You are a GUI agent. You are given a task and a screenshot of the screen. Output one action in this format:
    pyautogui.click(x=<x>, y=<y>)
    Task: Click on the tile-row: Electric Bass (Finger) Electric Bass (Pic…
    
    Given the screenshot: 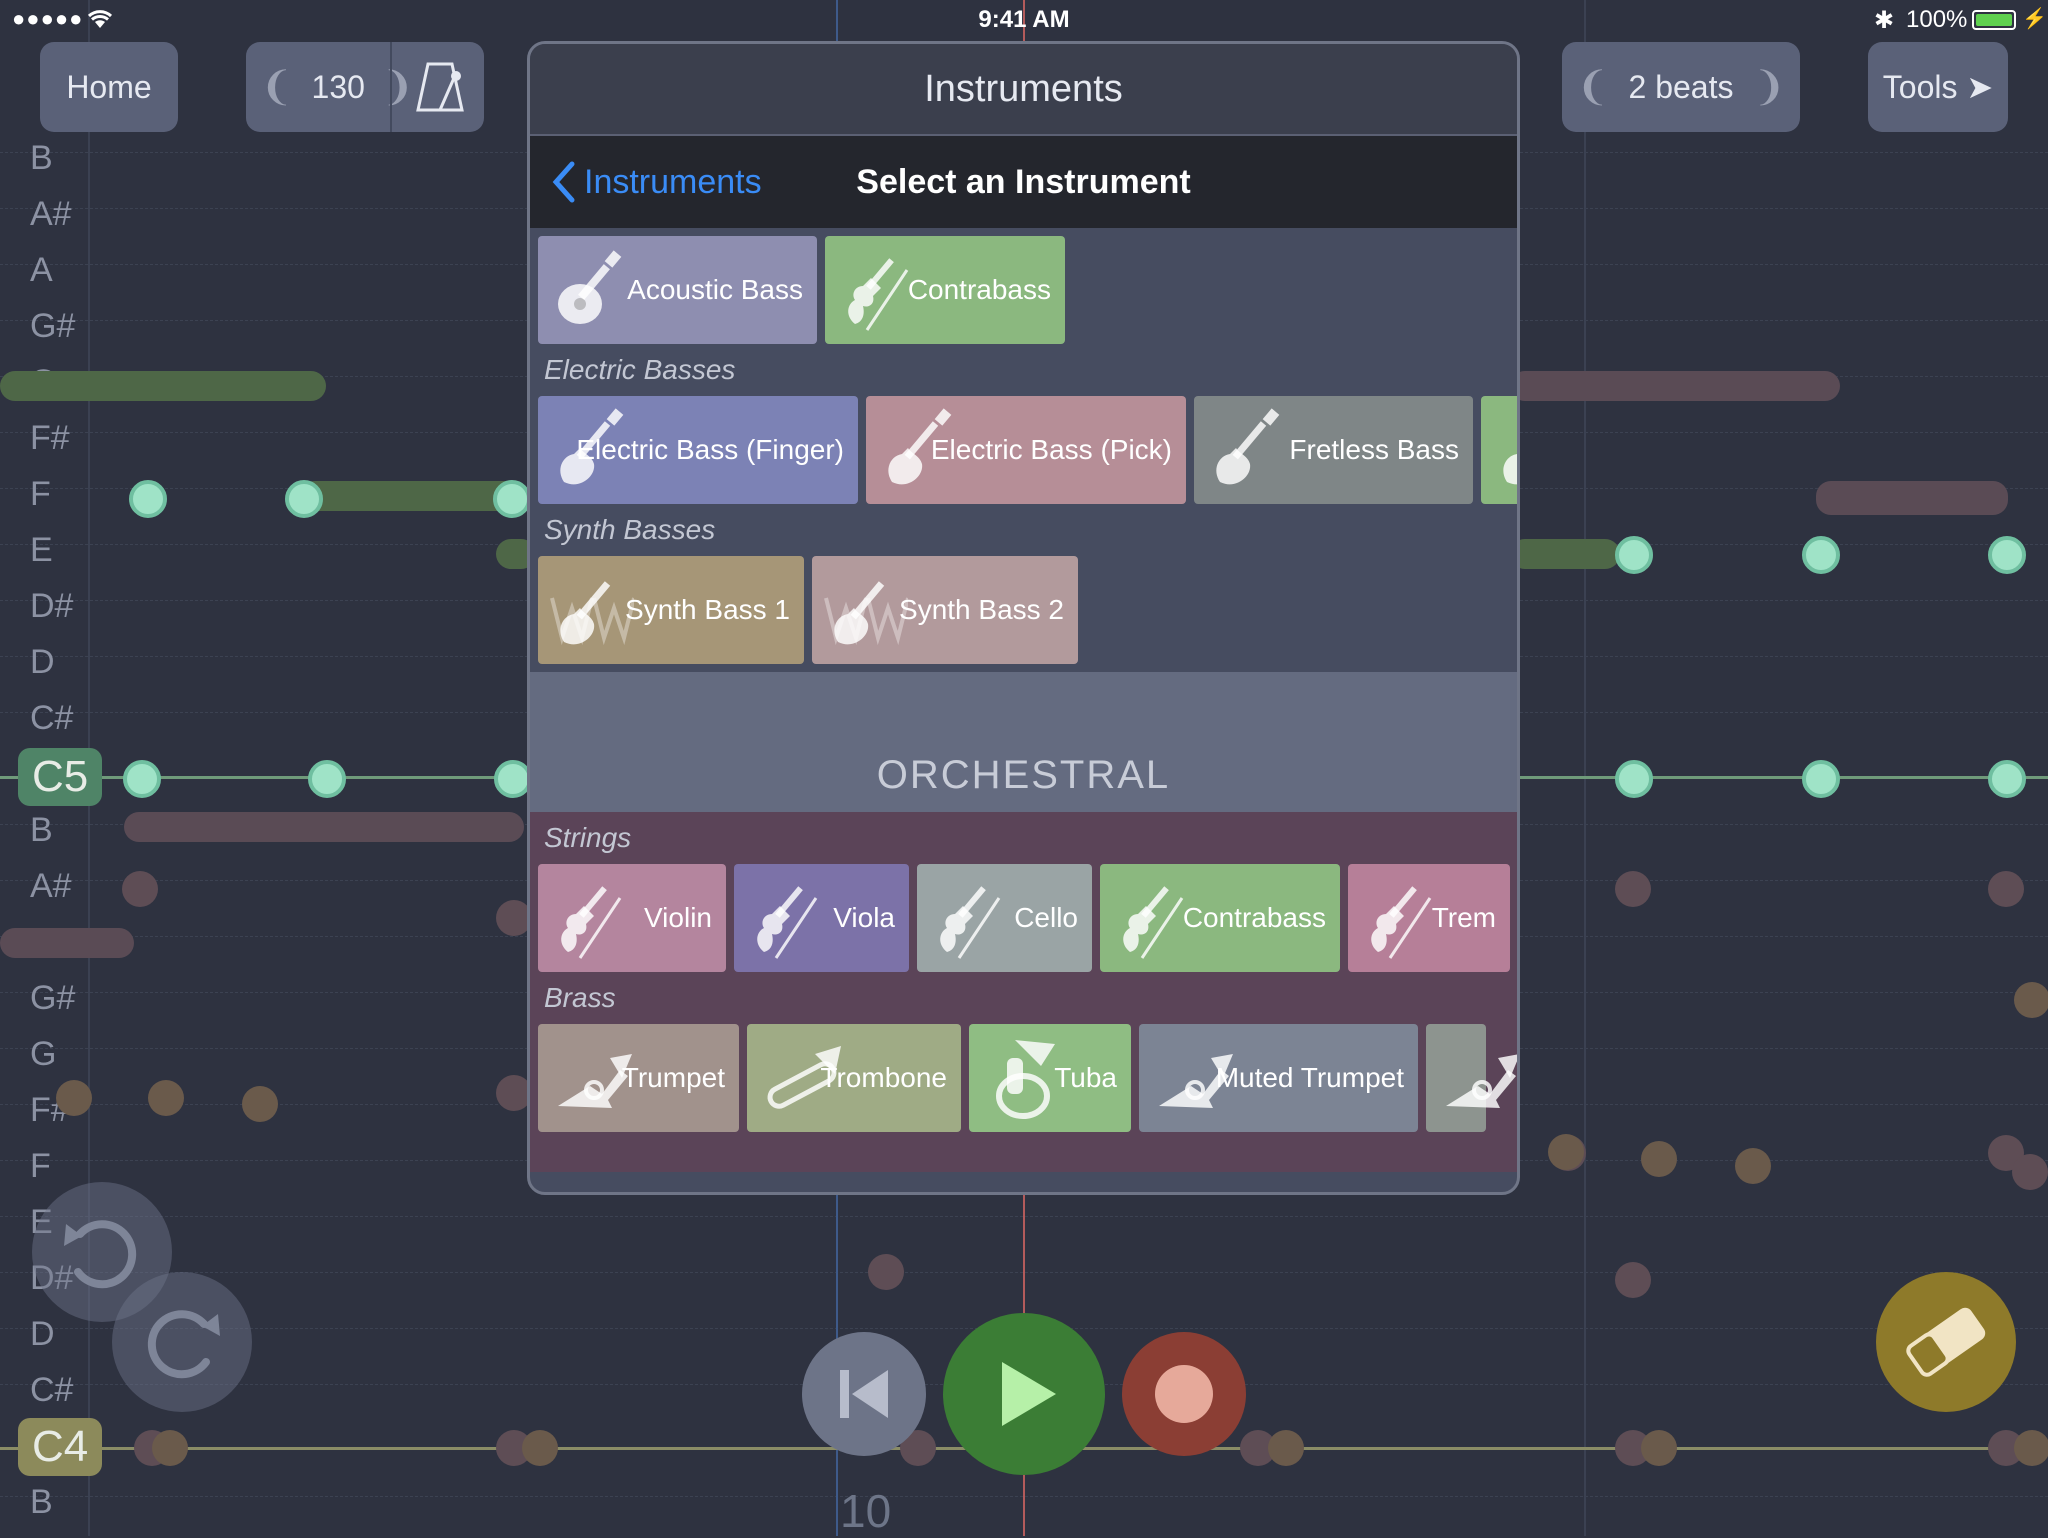 What is the action you would take?
    pyautogui.click(x=1023, y=450)
    